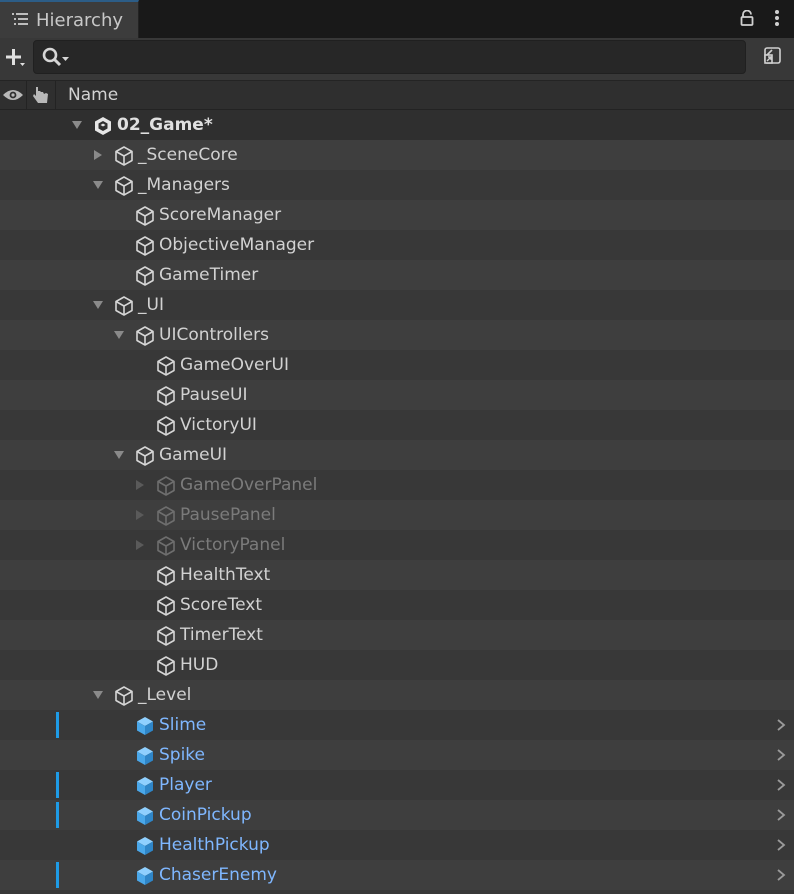 This screenshot has width=794, height=894. I want to click on scene-visibility-icon, so click(772, 57).